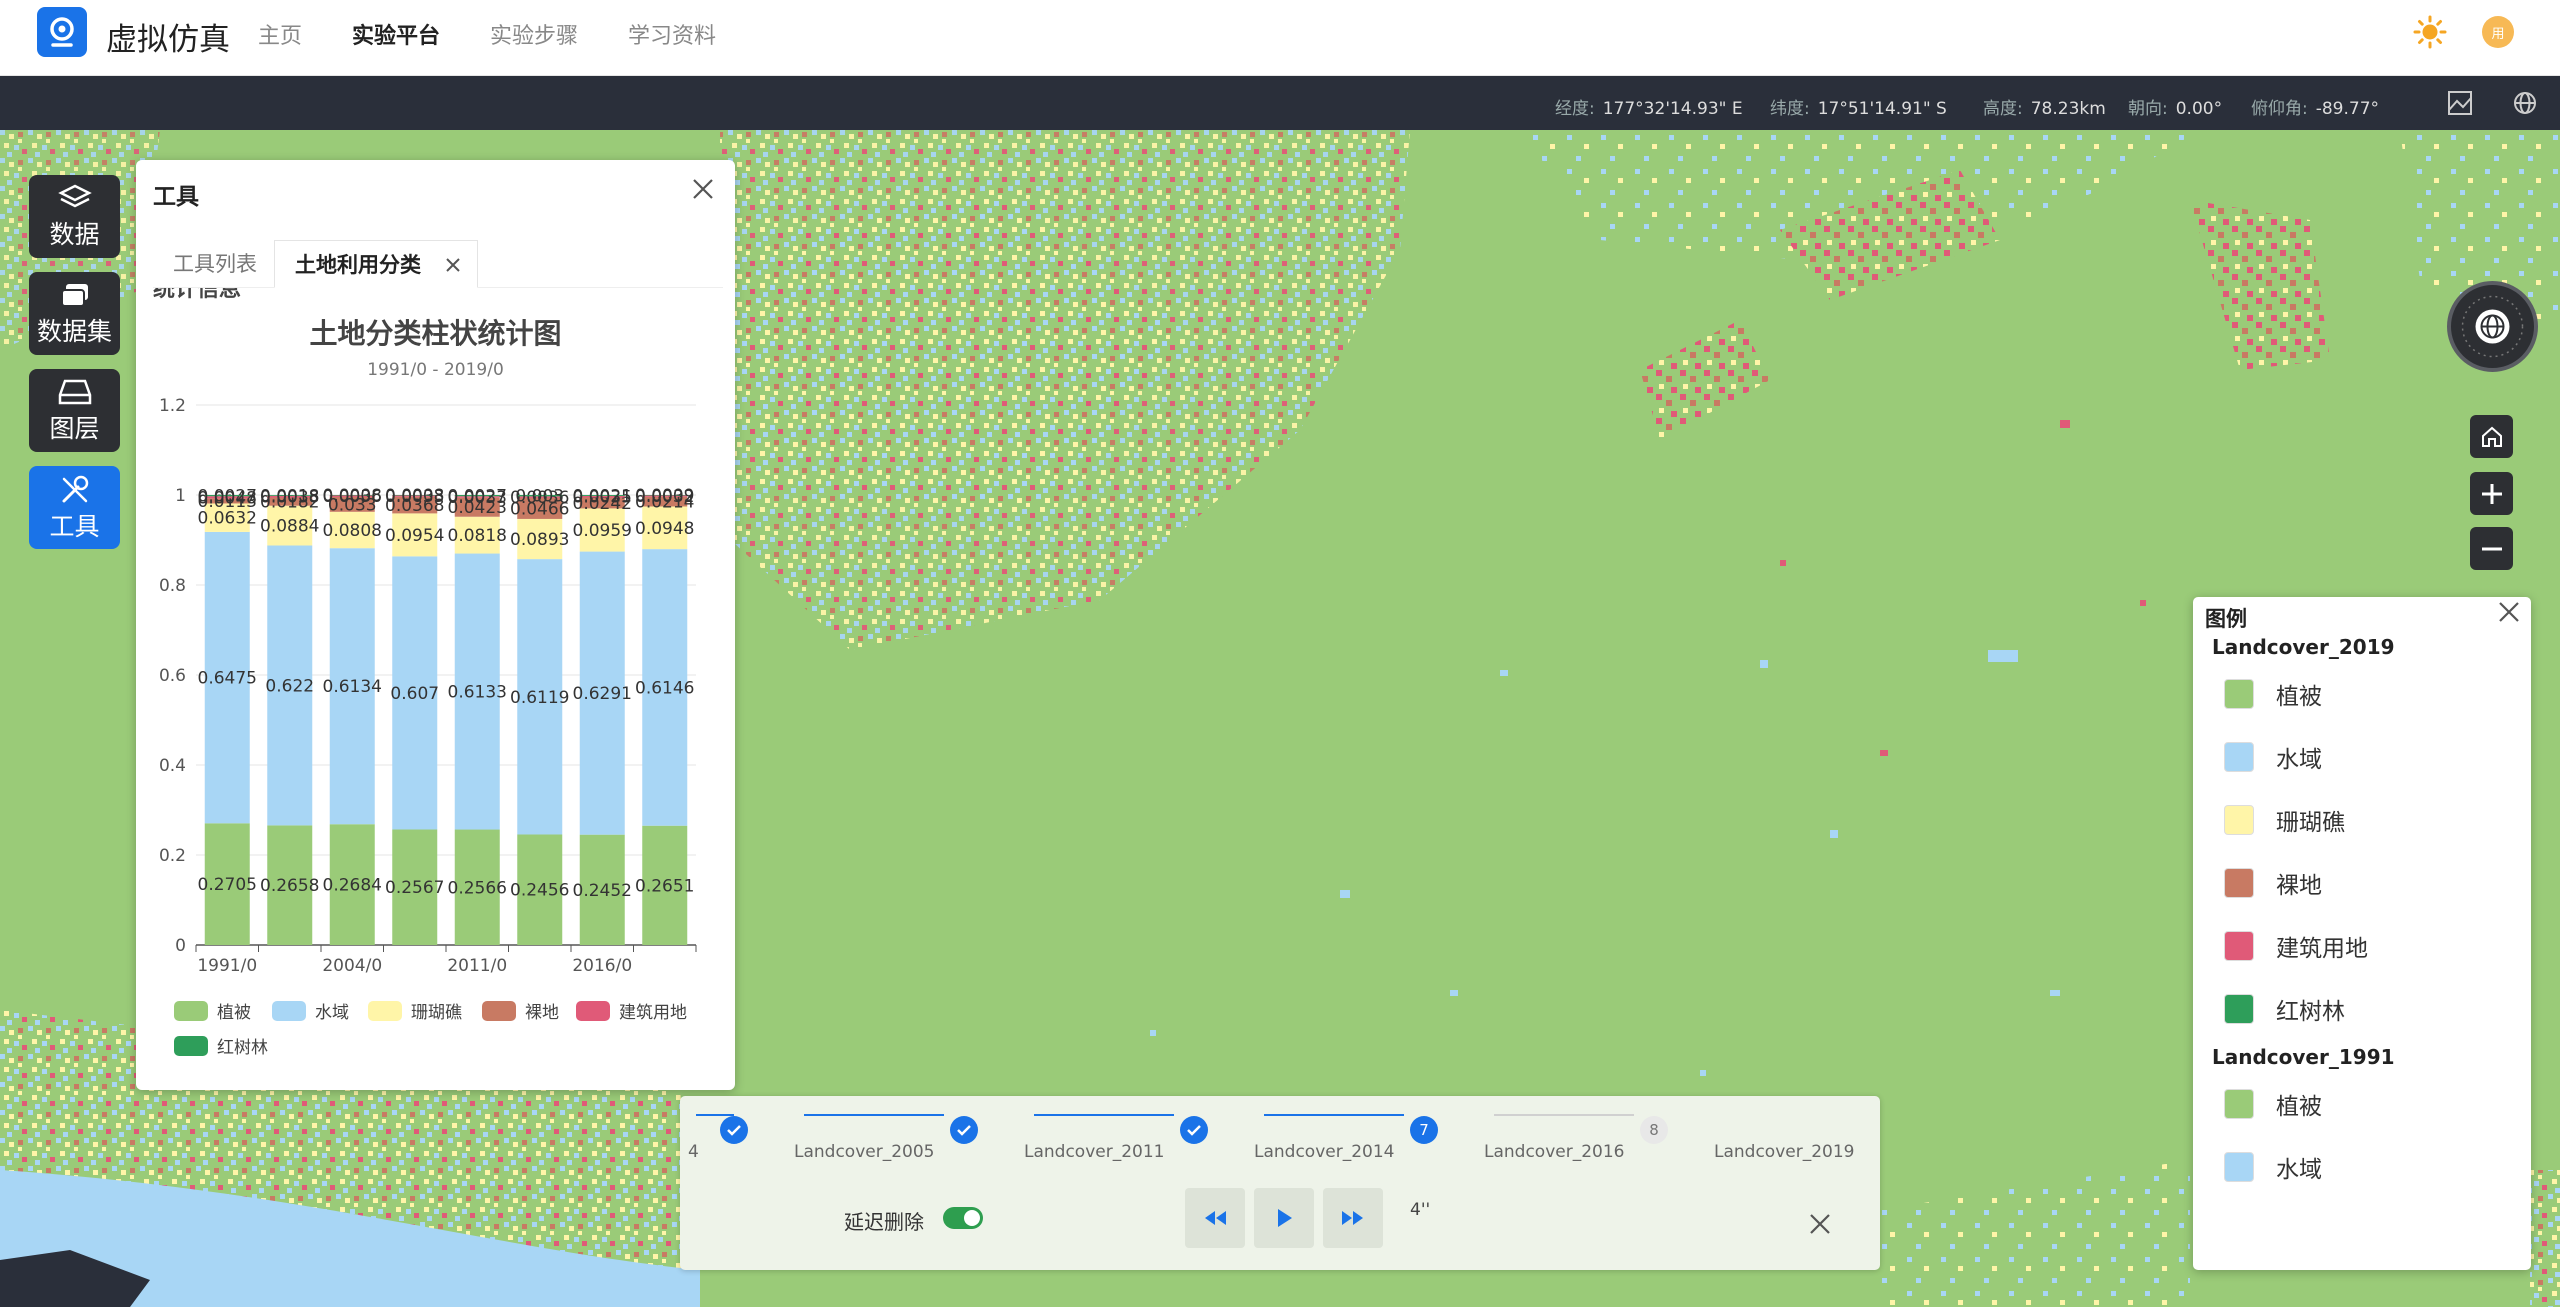 The height and width of the screenshot is (1307, 2560). What do you see at coordinates (2175, 109) in the screenshot?
I see `heading-readout: 朝向: 0.00°` at bounding box center [2175, 109].